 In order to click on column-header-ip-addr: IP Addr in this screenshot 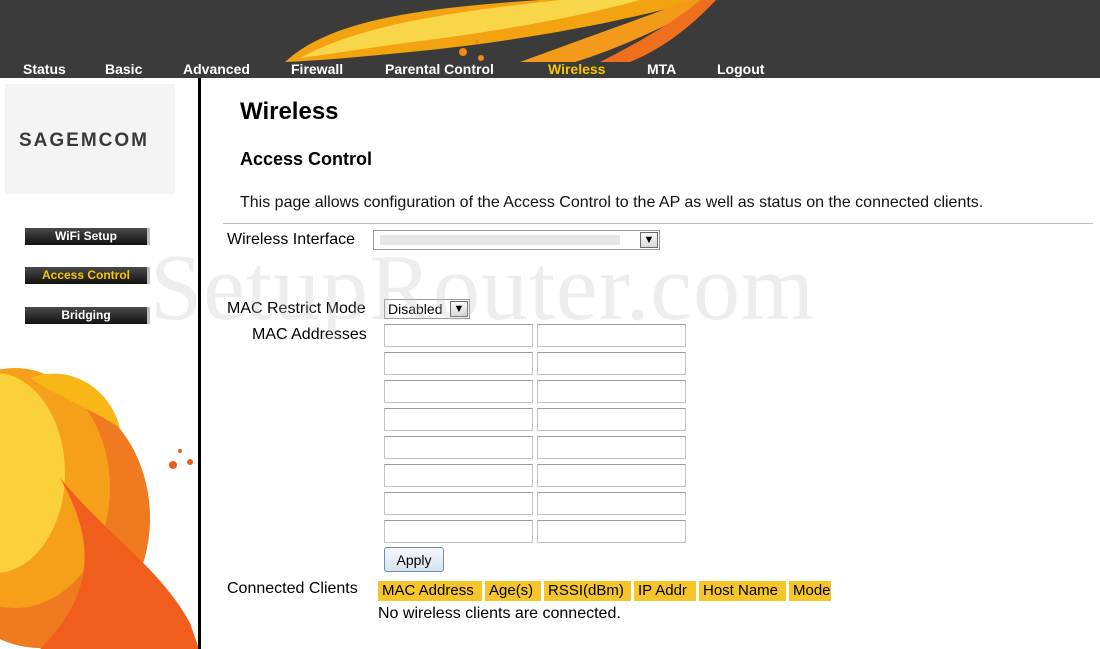, I will do `click(665, 591)`.